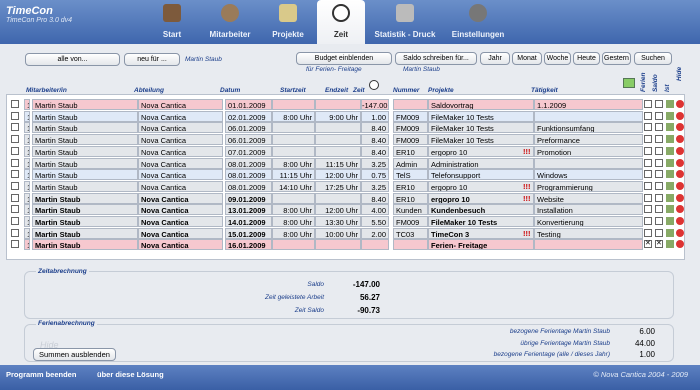  I want to click on cell-nr: TelS, so click(410, 175).